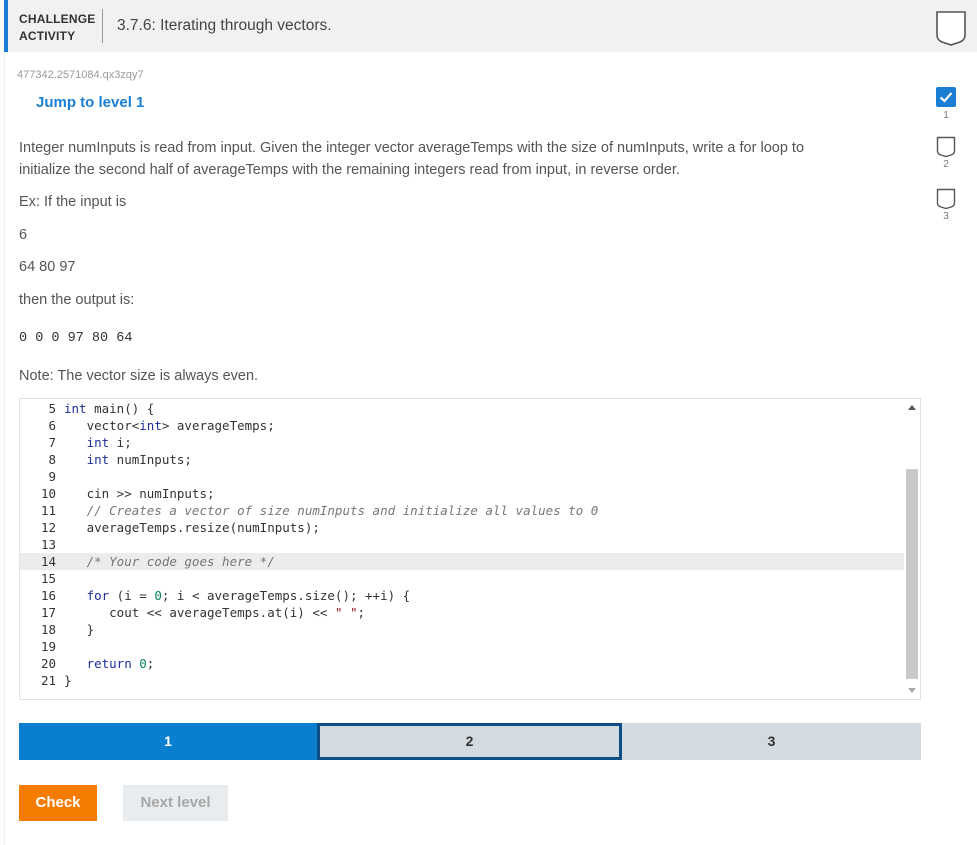  I want to click on code-line: 20 return 0;, so click(462, 663).